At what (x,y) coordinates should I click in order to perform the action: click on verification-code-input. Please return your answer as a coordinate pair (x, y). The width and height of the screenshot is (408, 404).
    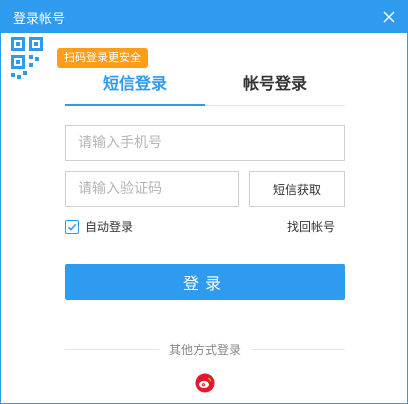
    Looking at the image, I should click on (152, 189).